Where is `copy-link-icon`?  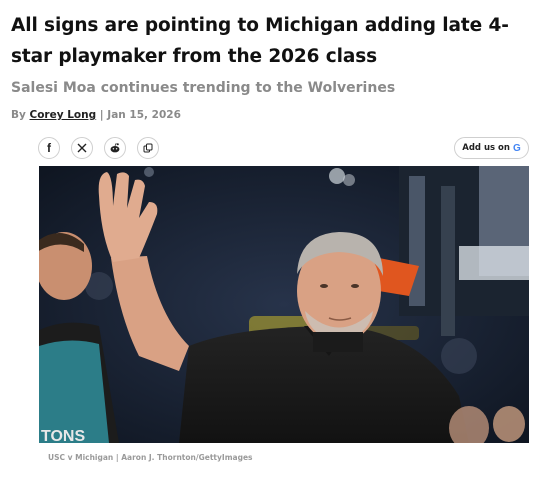
copy-link-icon is located at coordinates (148, 148).